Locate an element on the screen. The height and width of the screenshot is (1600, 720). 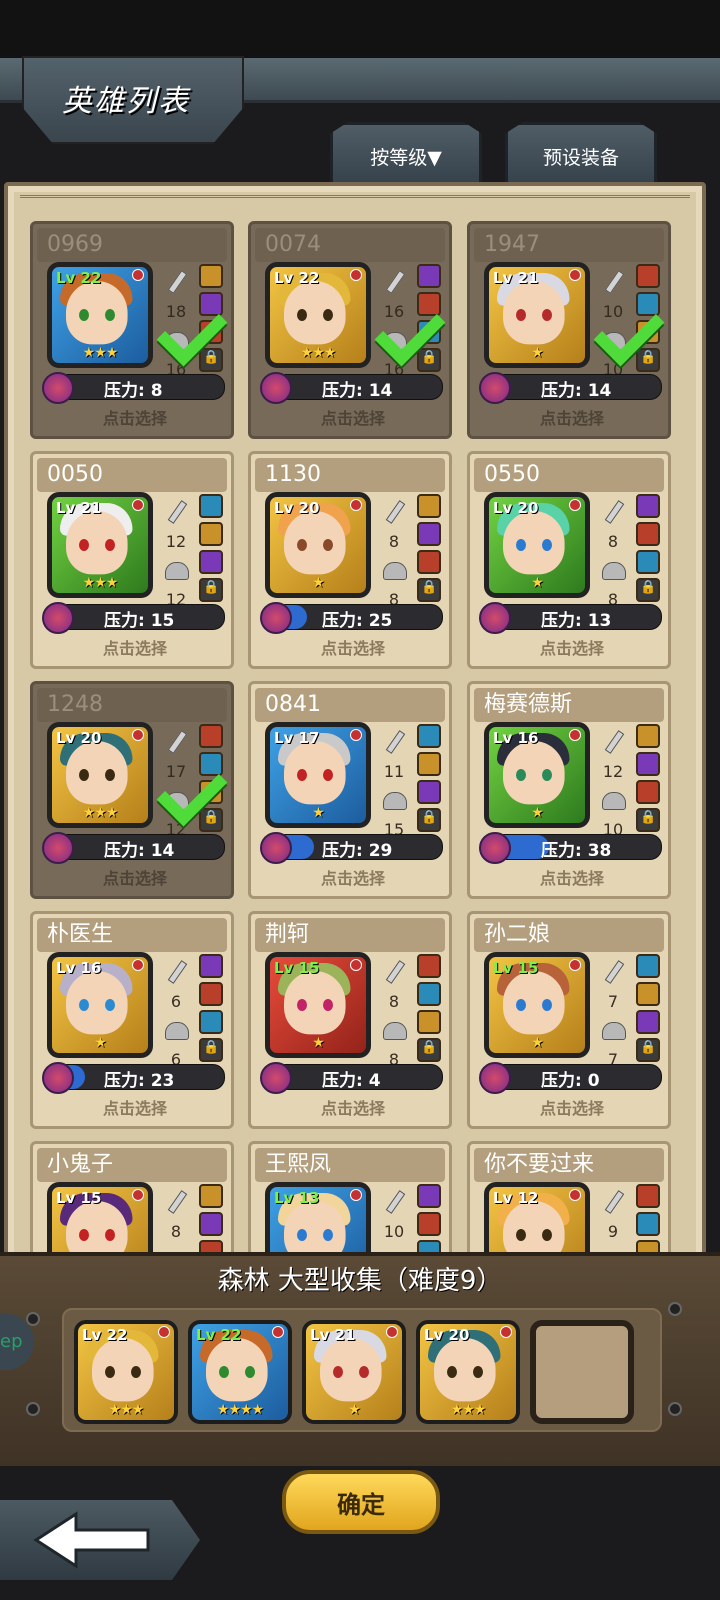
hero-name: 1130 is located at coordinates (350, 475).